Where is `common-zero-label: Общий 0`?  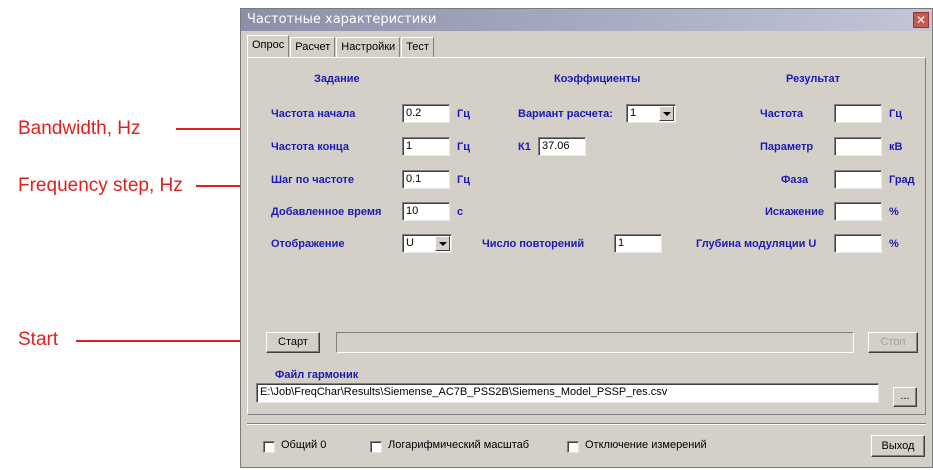
common-zero-label: Общий 0 is located at coordinates (304, 445).